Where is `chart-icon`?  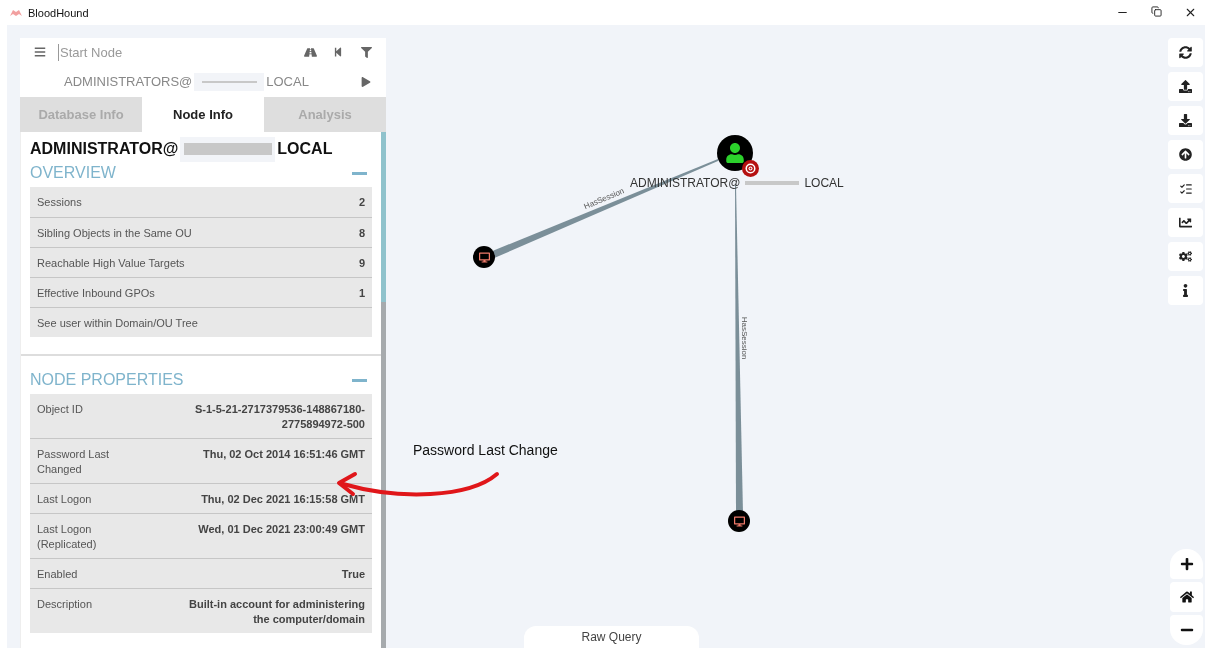 chart-icon is located at coordinates (1185, 222).